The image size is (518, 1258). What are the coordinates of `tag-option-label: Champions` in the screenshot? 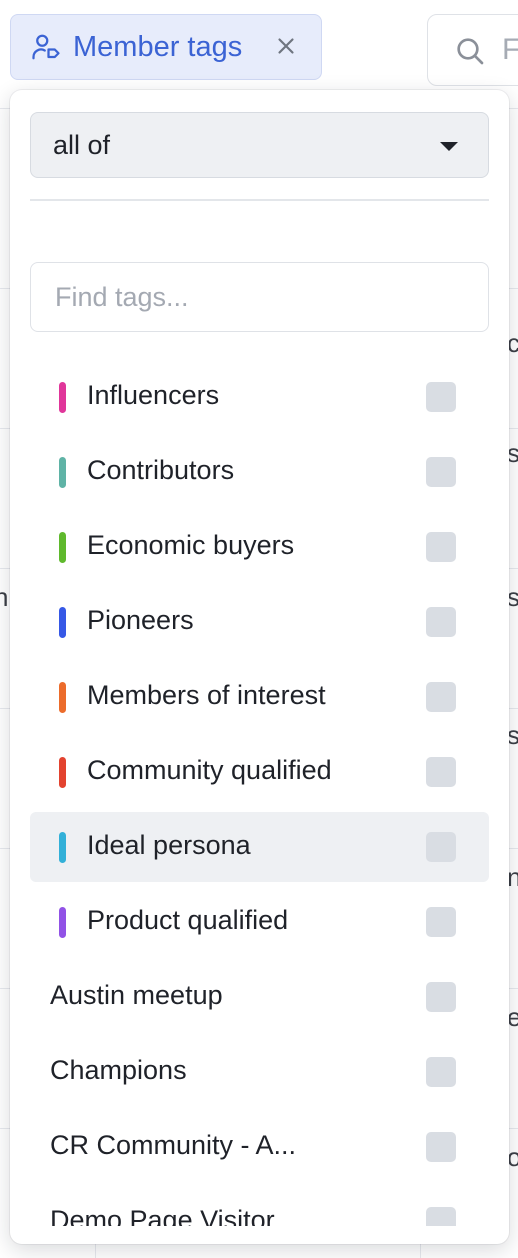 It's located at (118, 1070).